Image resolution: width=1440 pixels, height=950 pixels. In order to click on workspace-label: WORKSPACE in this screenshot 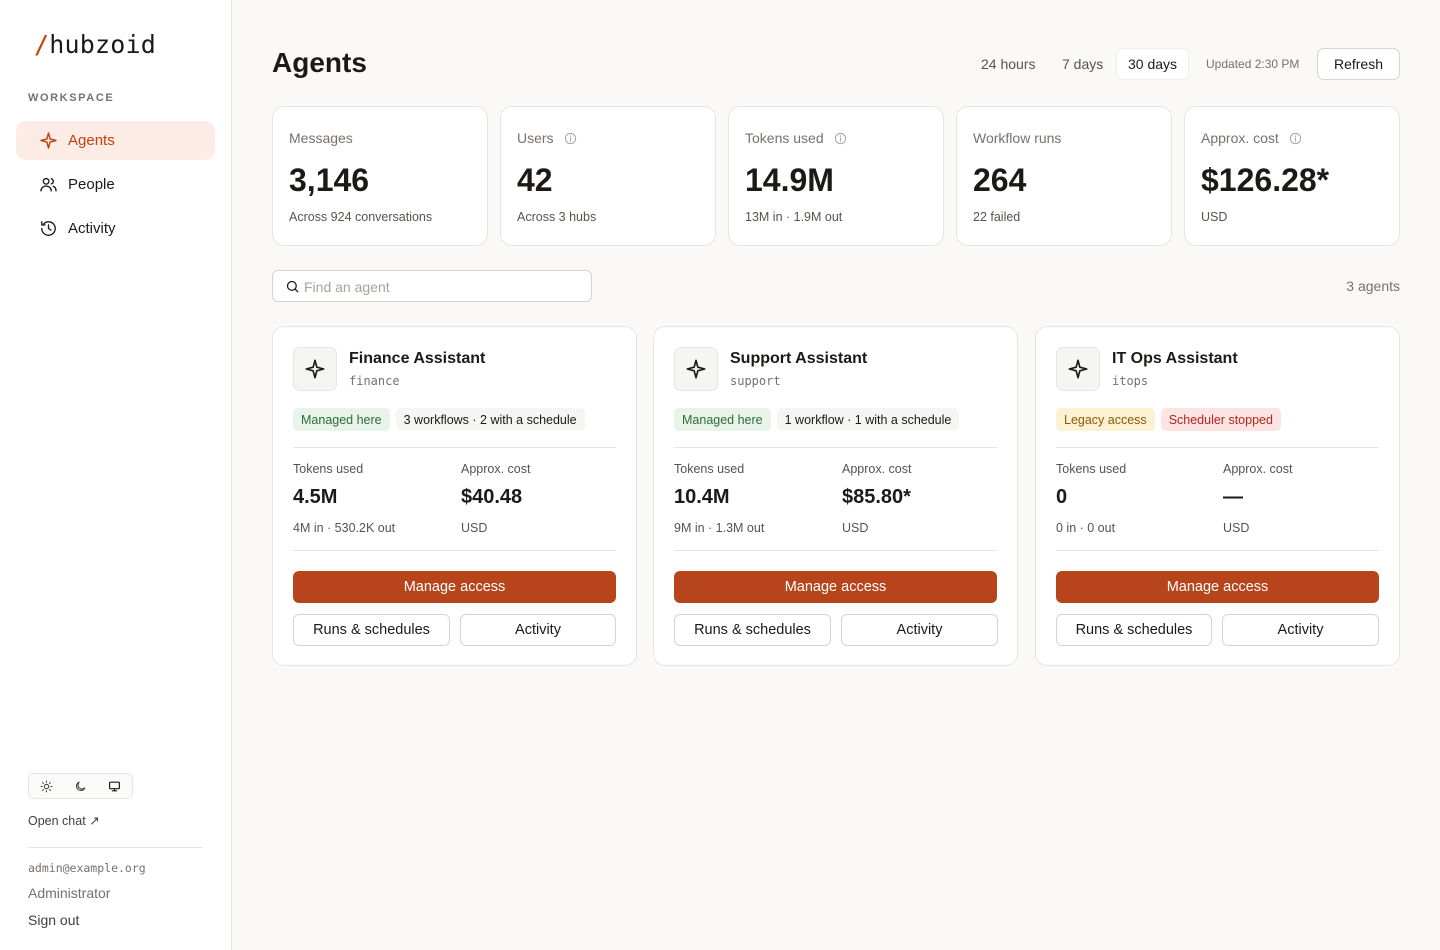, I will do `click(71, 98)`.